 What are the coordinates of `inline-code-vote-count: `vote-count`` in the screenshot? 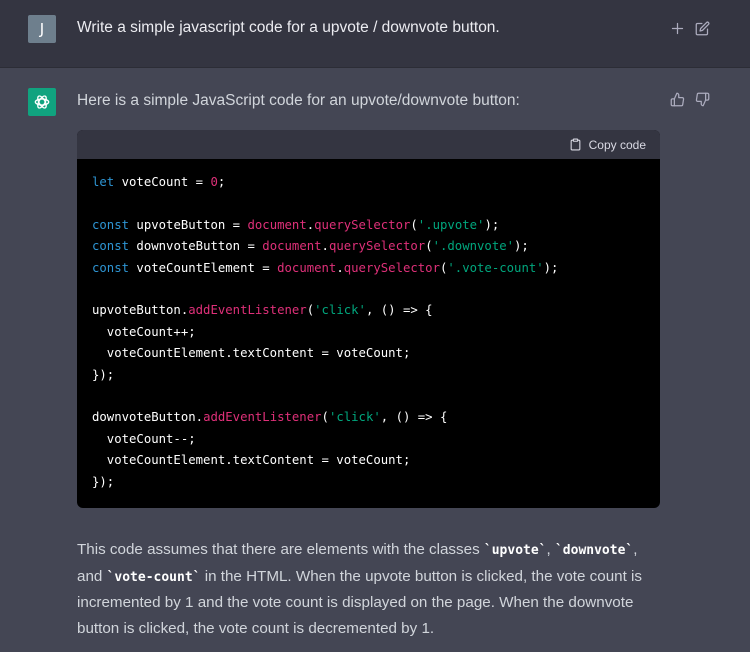 It's located at (153, 577).